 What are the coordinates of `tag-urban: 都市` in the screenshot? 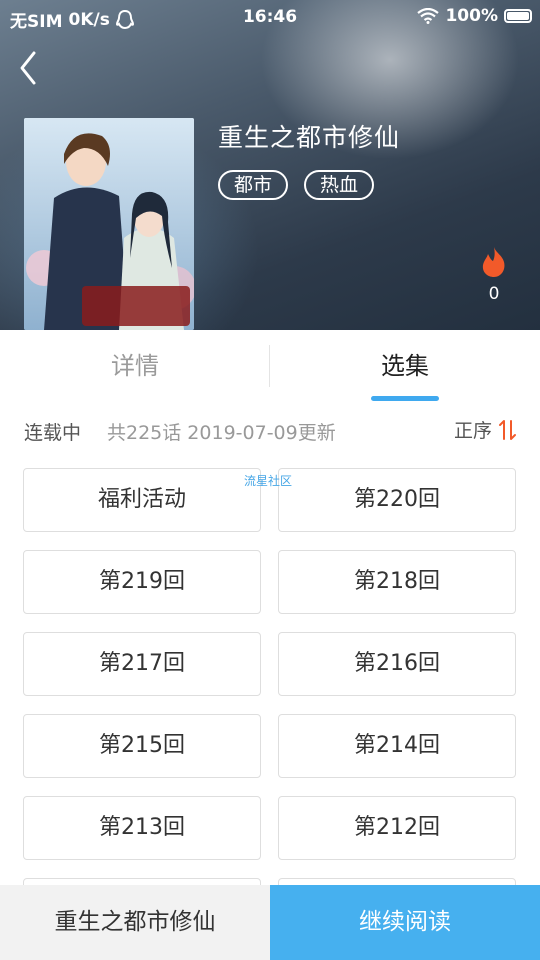 It's located at (253, 185).